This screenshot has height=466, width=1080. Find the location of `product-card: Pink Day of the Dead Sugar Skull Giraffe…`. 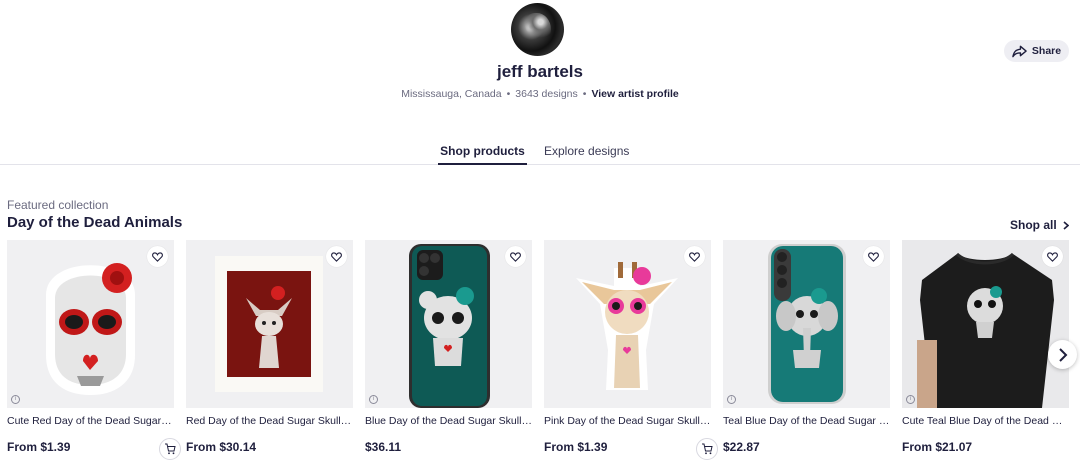

product-card: Pink Day of the Dead Sugar Skull Giraffe… is located at coordinates (631, 353).